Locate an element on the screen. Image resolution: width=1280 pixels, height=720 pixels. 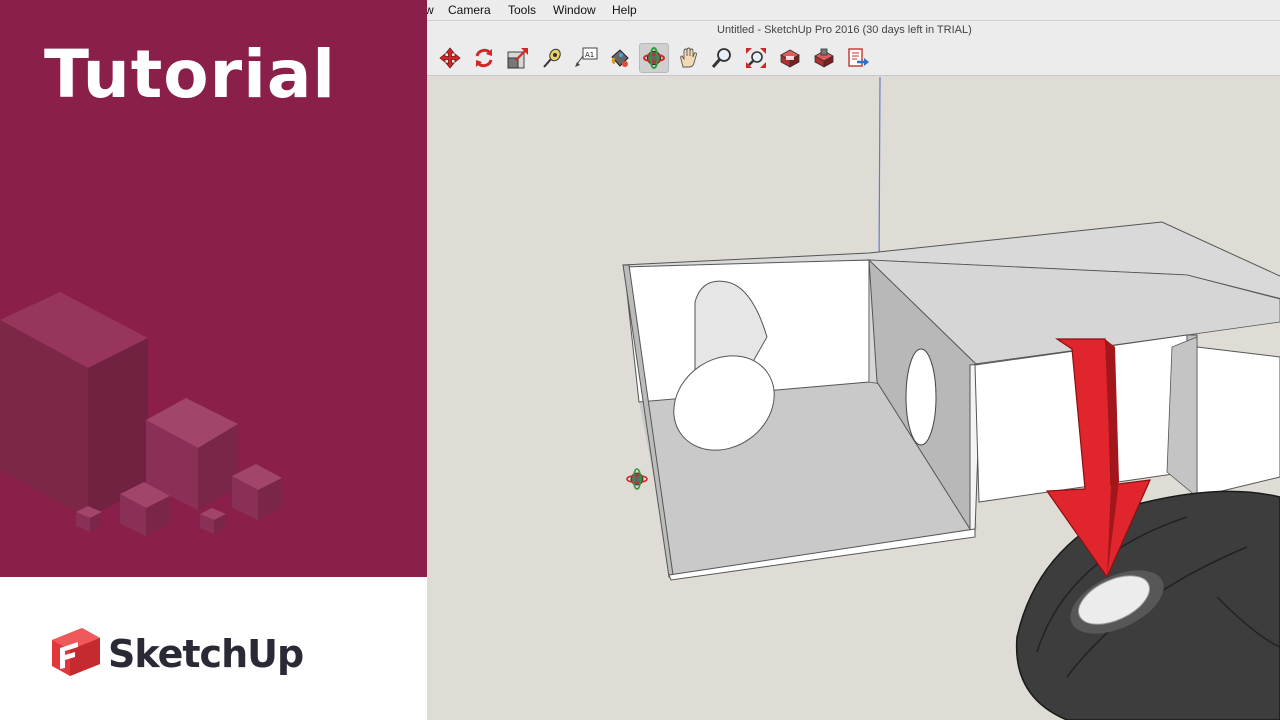
zoom-extents-tool-button is located at coordinates (756, 58).